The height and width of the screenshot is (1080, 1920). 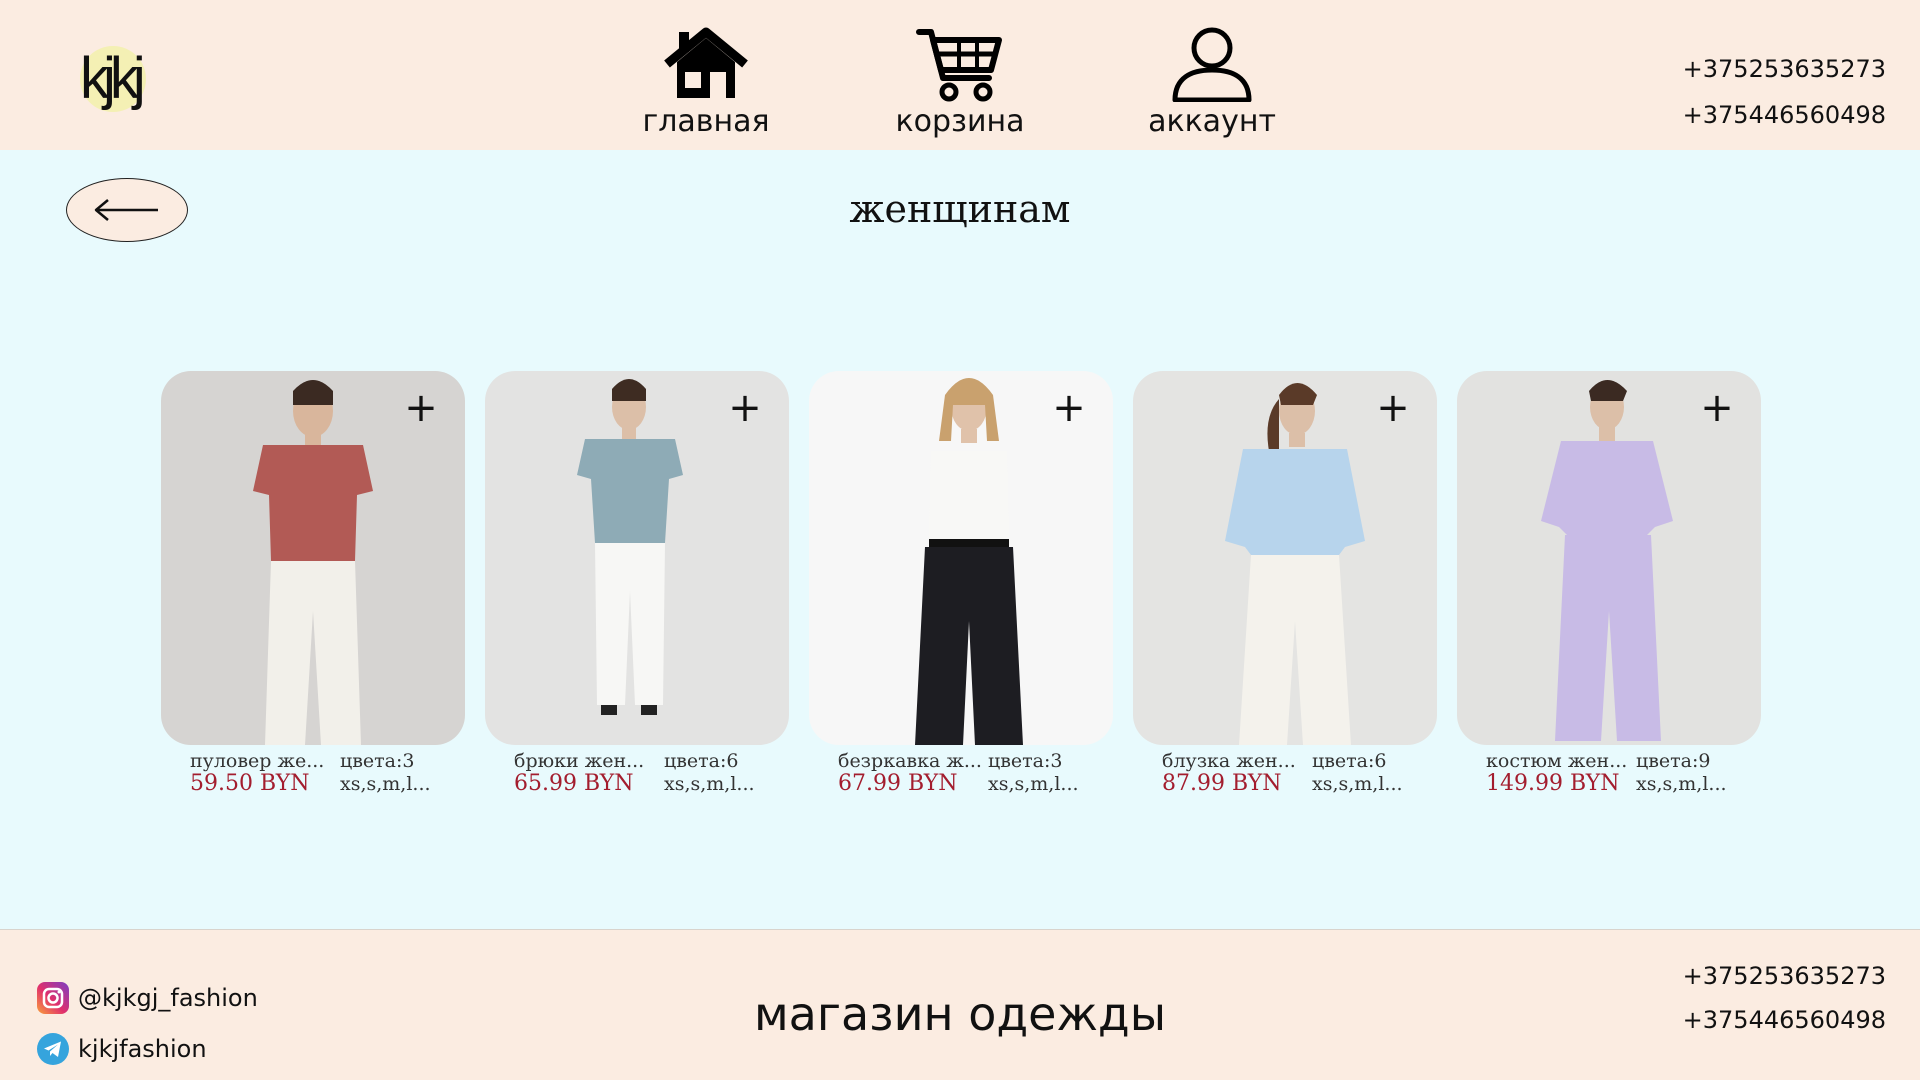 What do you see at coordinates (960, 121) in the screenshot?
I see `nav-cart-label: корзина` at bounding box center [960, 121].